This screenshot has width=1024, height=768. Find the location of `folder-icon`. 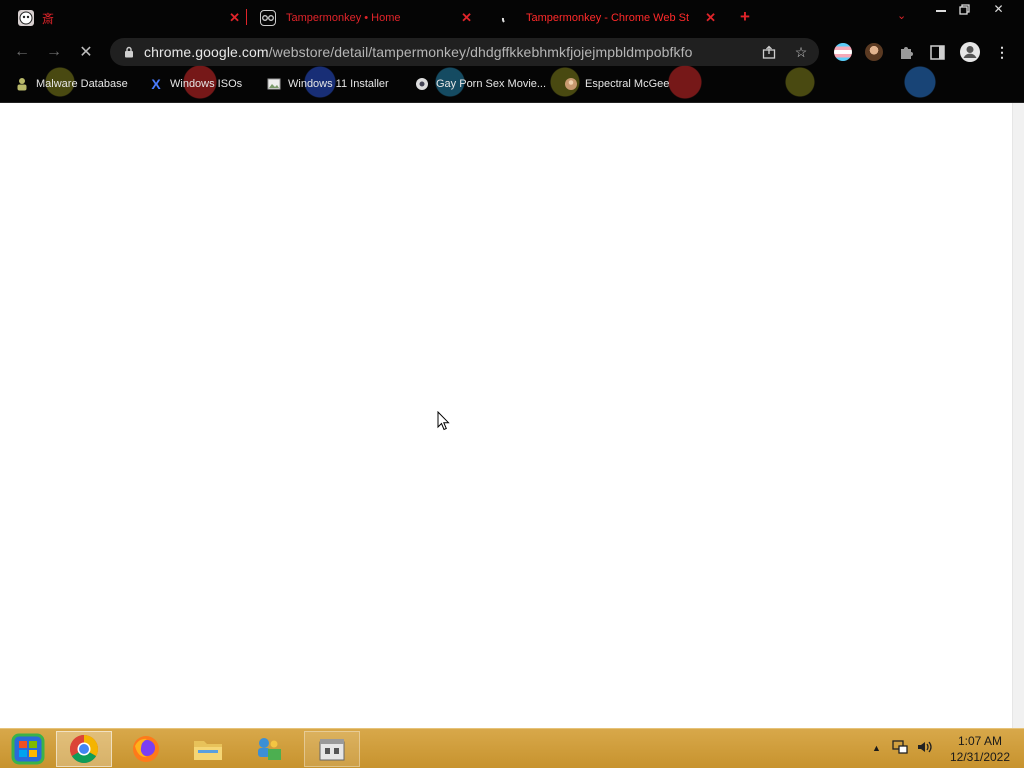

folder-icon is located at coordinates (208, 750).